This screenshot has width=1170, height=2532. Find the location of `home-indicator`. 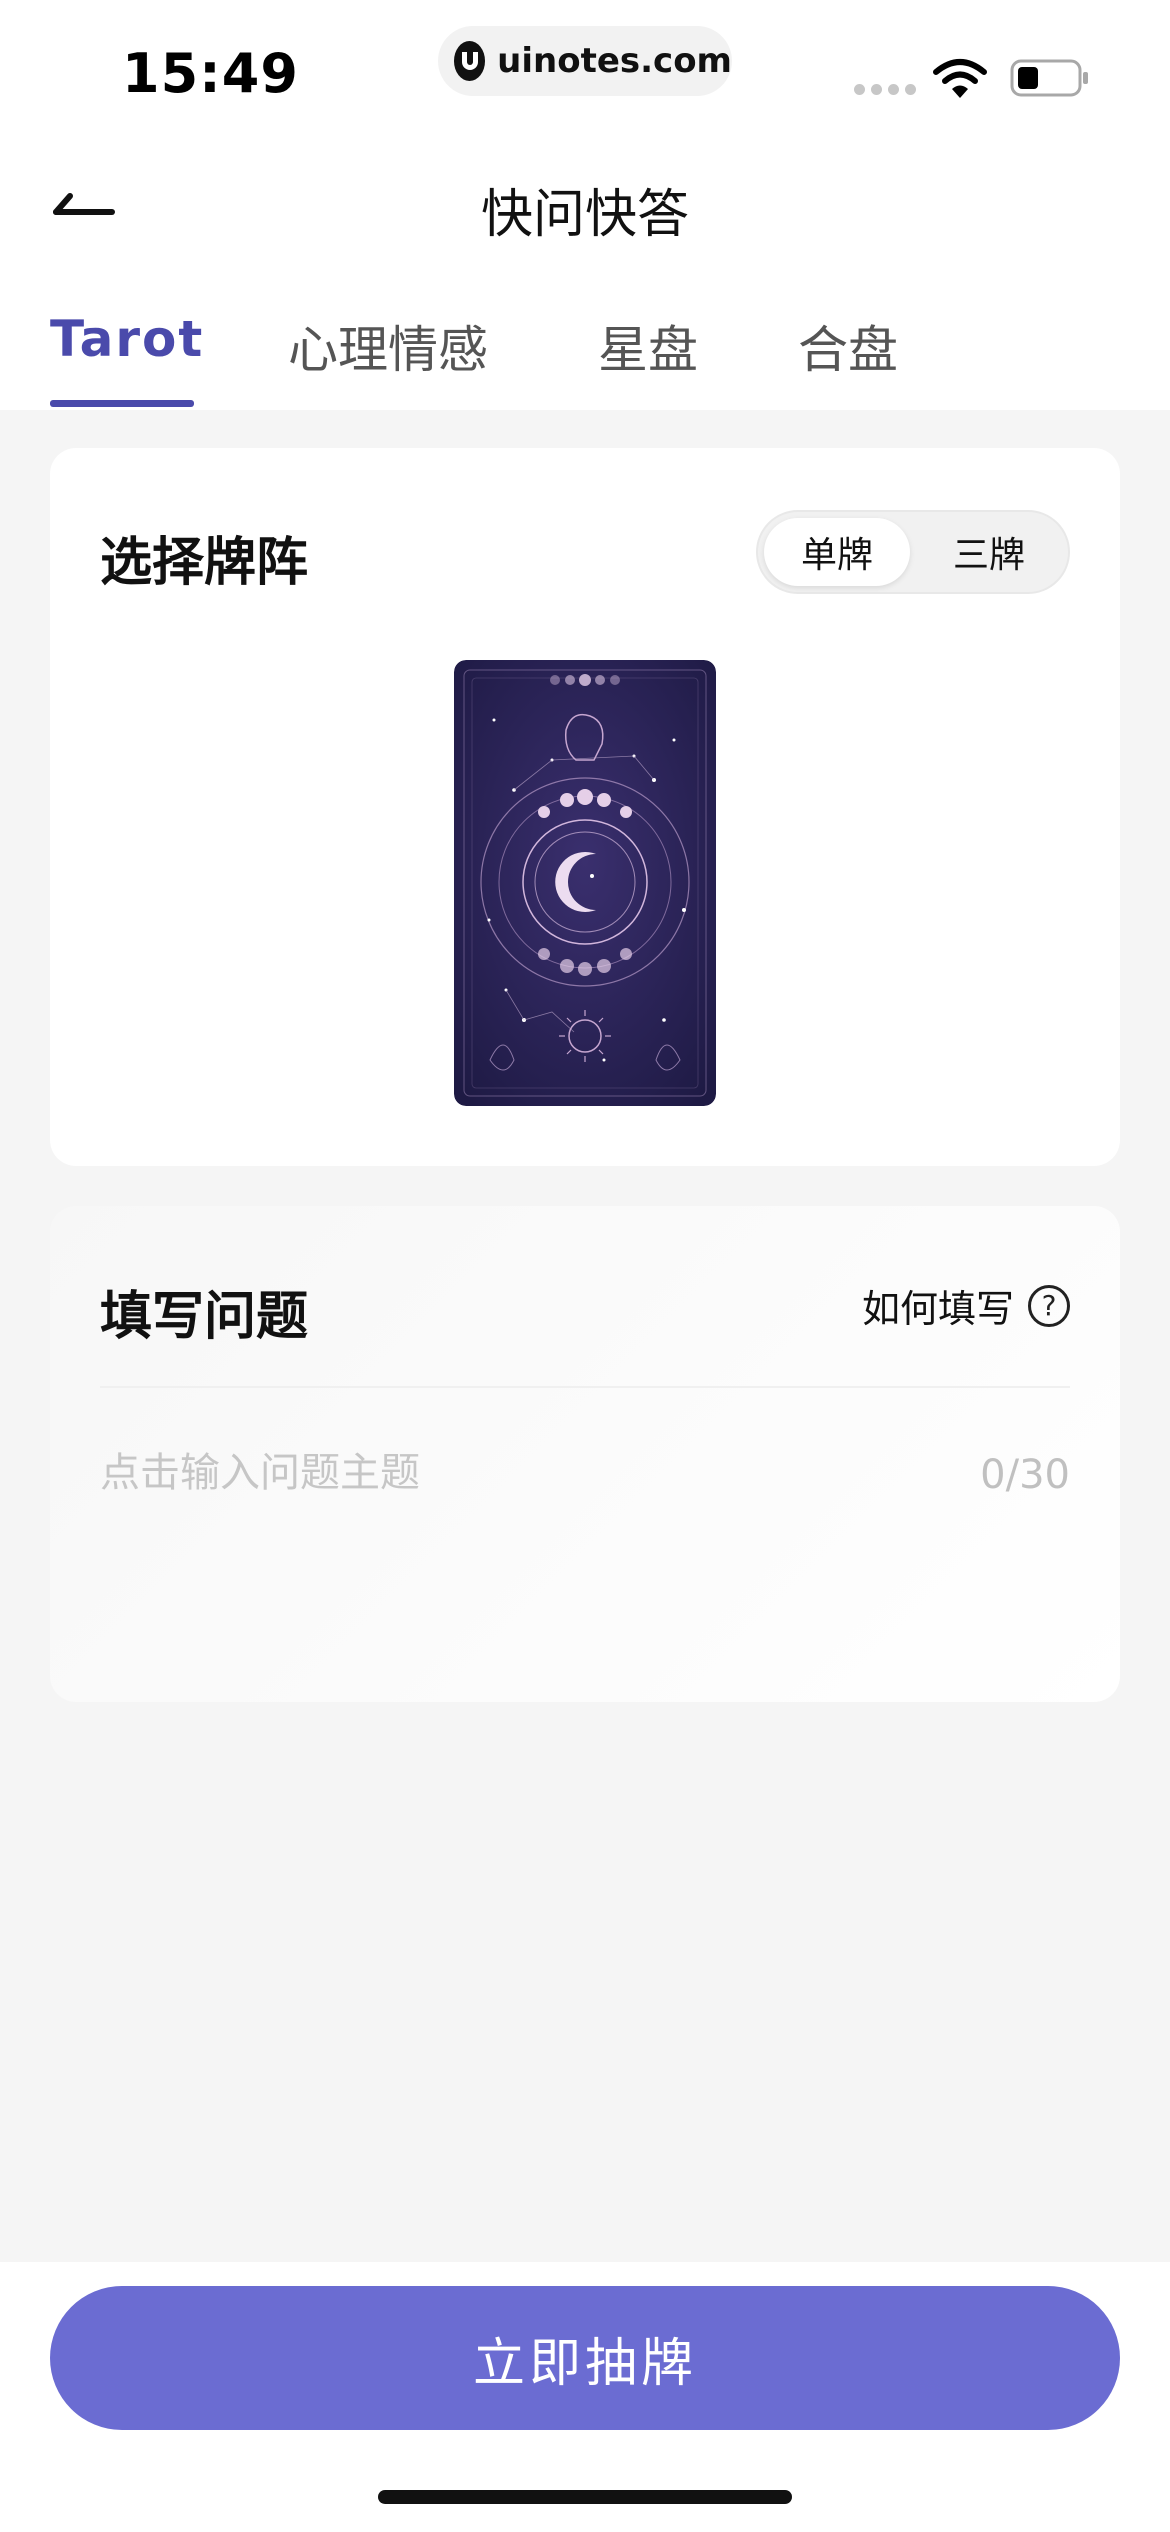

home-indicator is located at coordinates (585, 2497).